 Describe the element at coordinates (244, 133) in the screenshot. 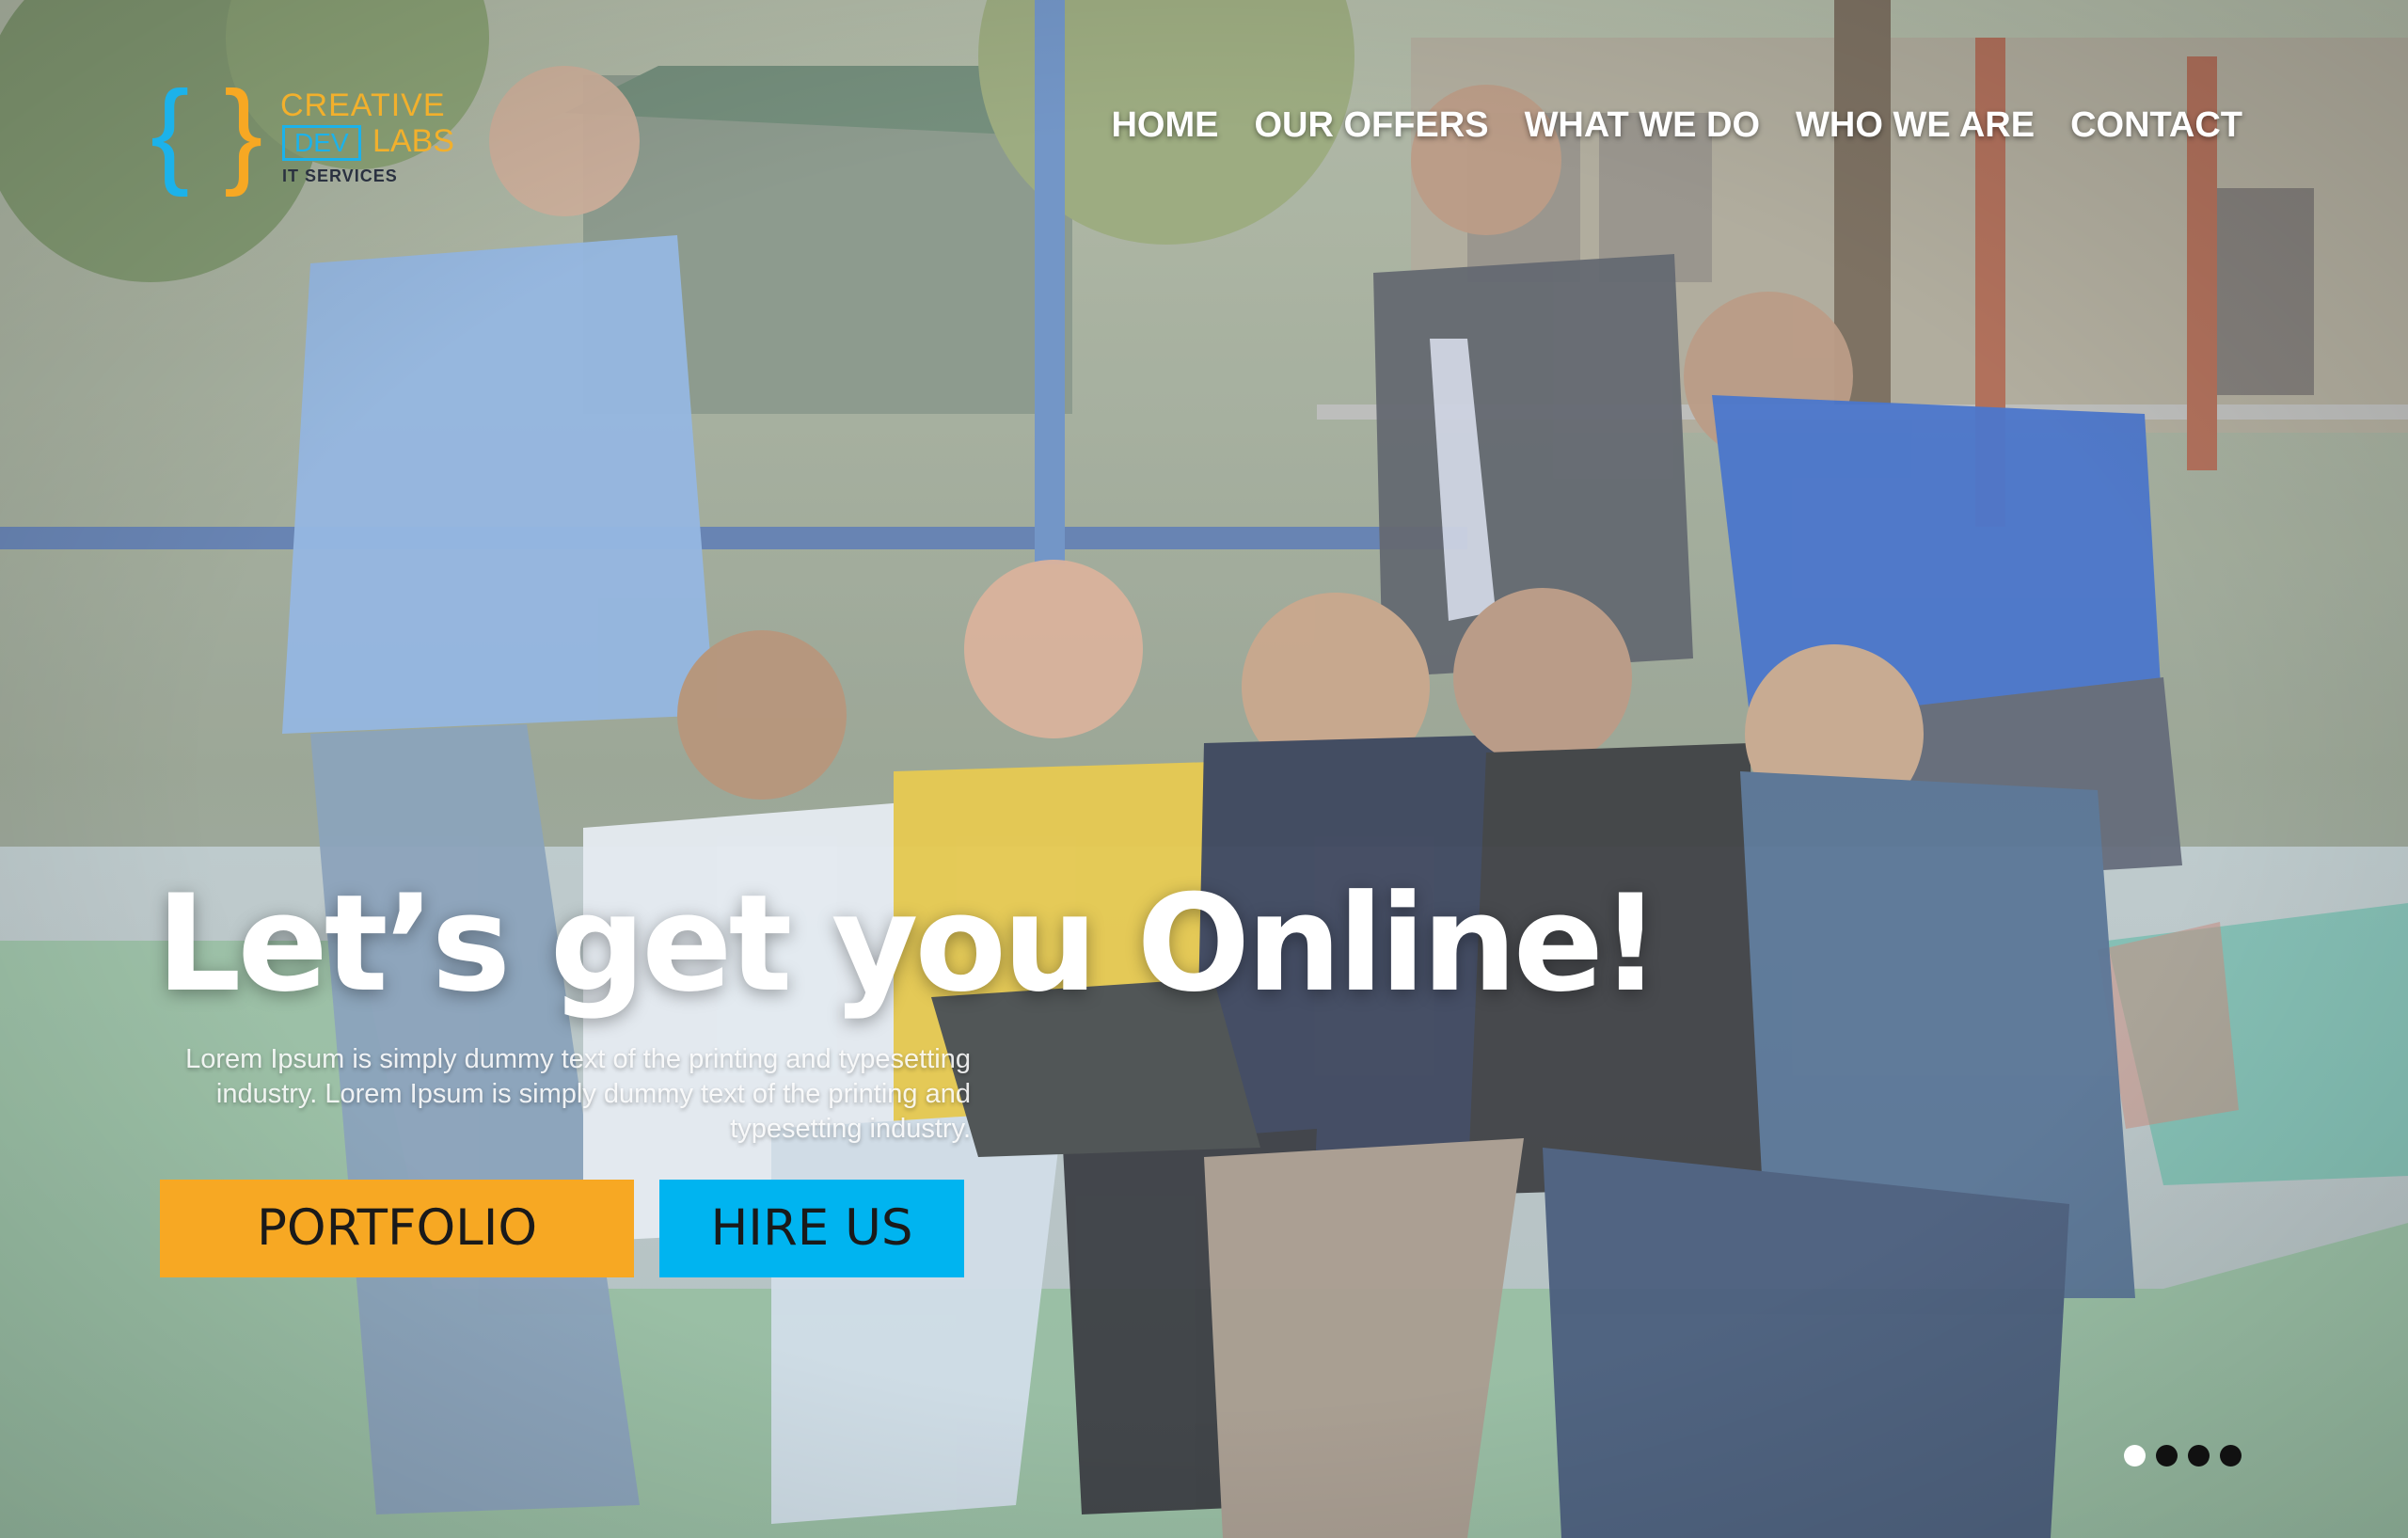

I see `logo-right-brace: }` at that location.